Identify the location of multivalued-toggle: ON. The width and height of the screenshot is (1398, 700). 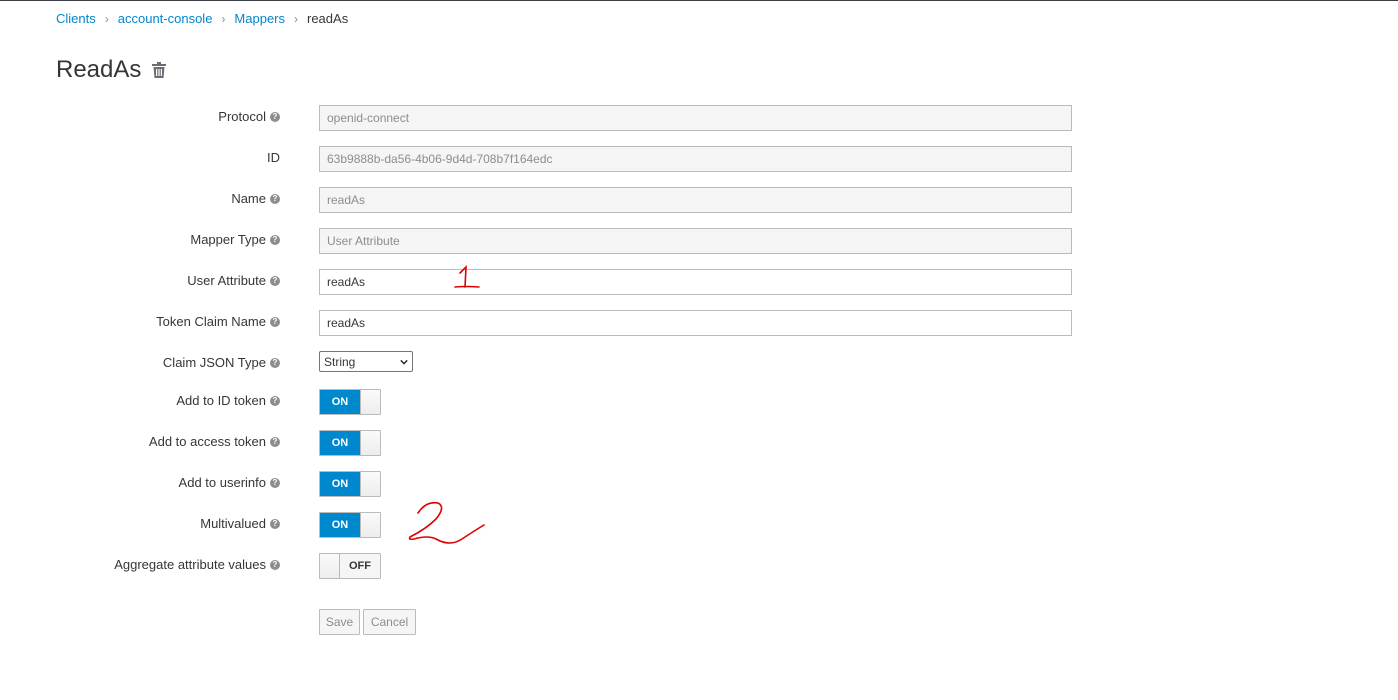
(350, 525).